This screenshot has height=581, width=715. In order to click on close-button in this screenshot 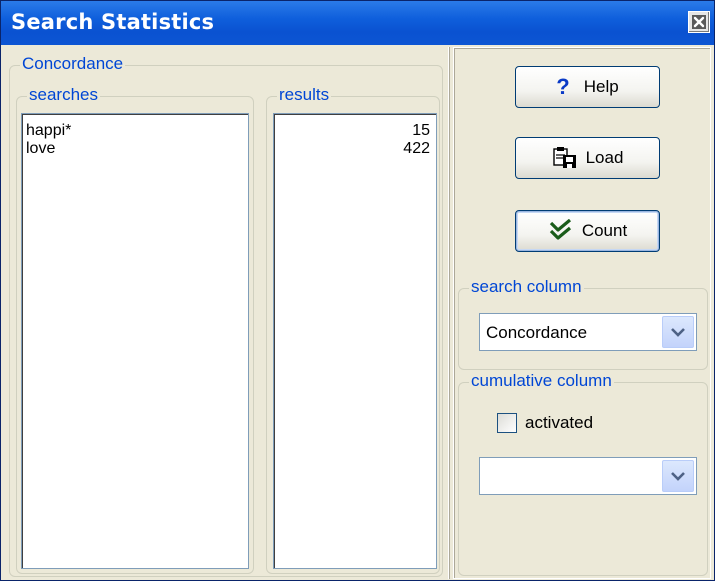, I will do `click(699, 22)`.